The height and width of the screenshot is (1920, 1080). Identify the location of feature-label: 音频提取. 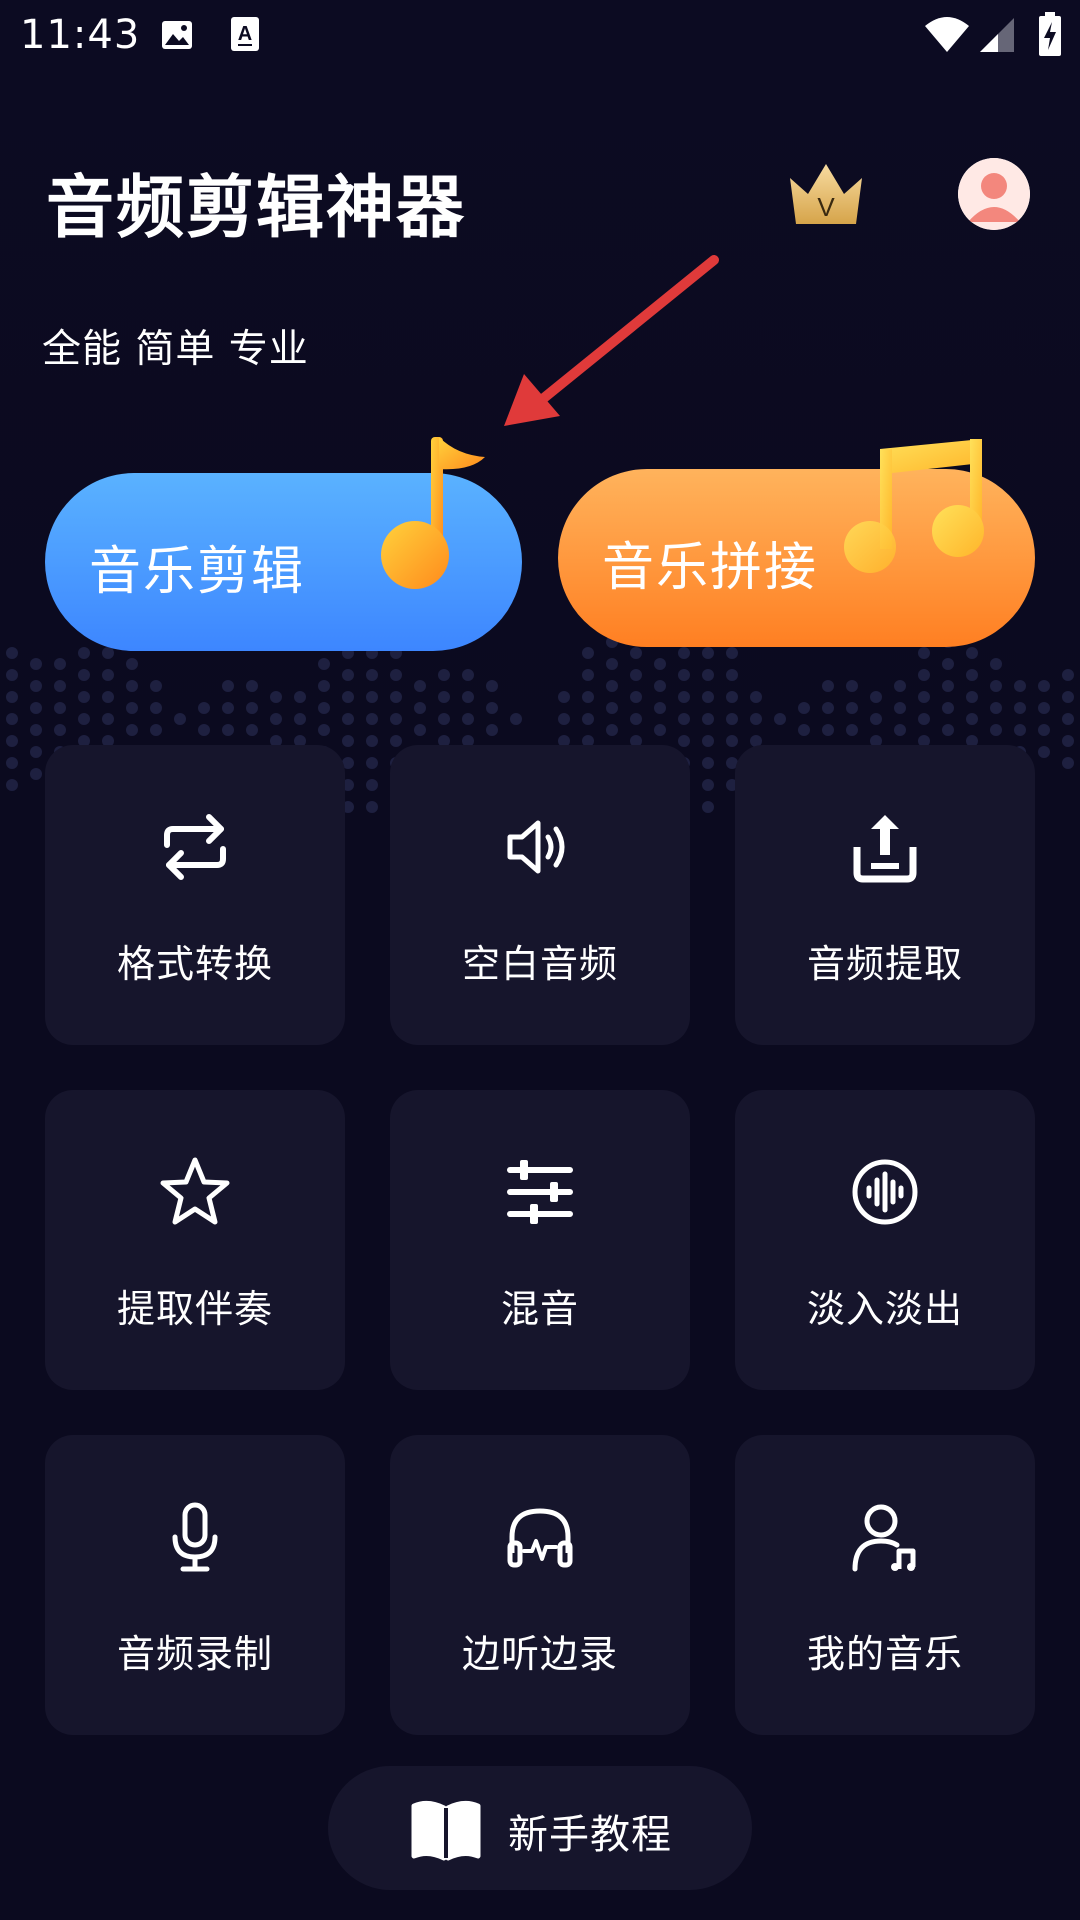
(884, 964).